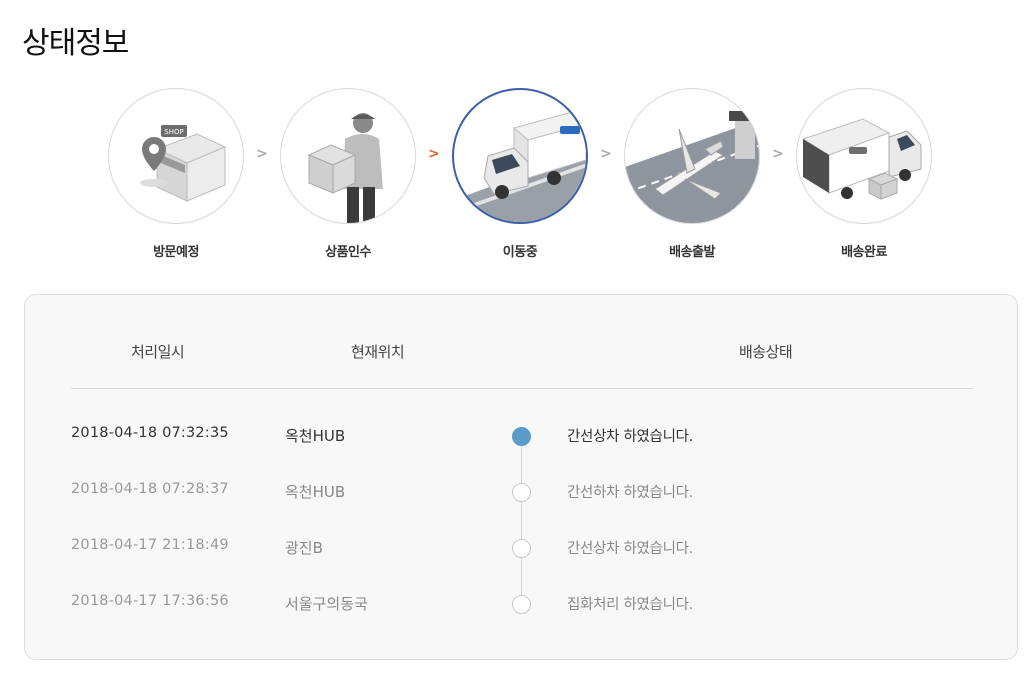  Describe the element at coordinates (864, 156) in the screenshot. I see `unloading-truck-icon` at that location.